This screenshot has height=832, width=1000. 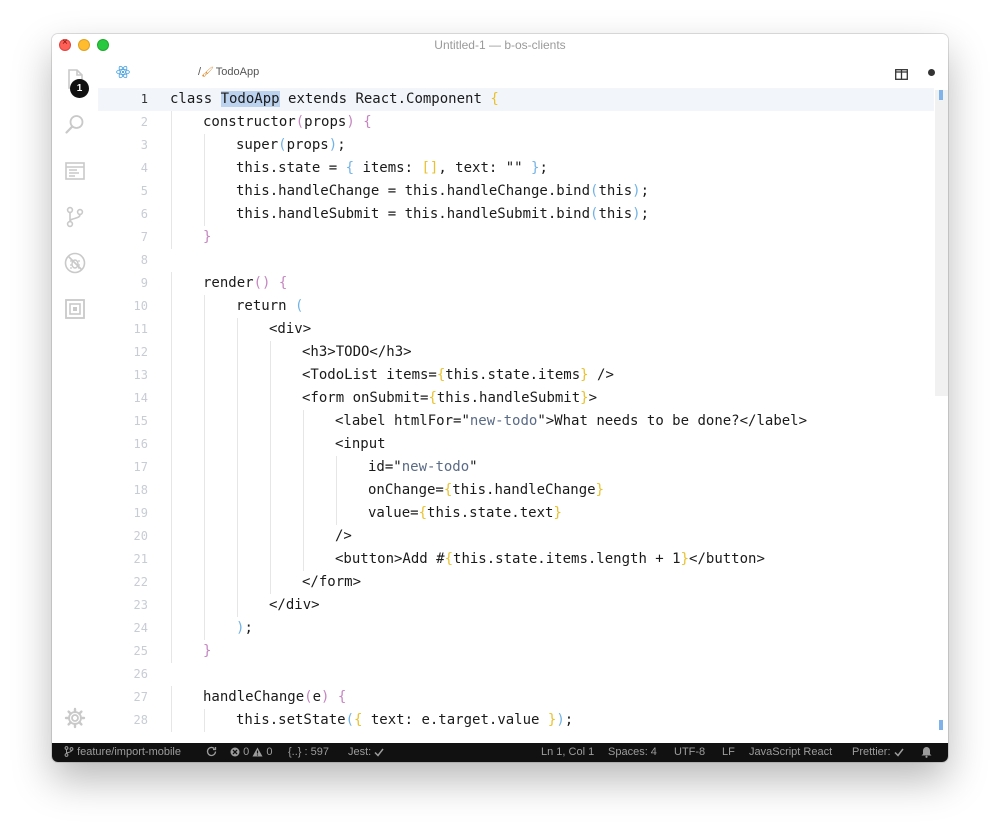 What do you see at coordinates (516, 582) in the screenshot?
I see `code-line: 22 </form>` at bounding box center [516, 582].